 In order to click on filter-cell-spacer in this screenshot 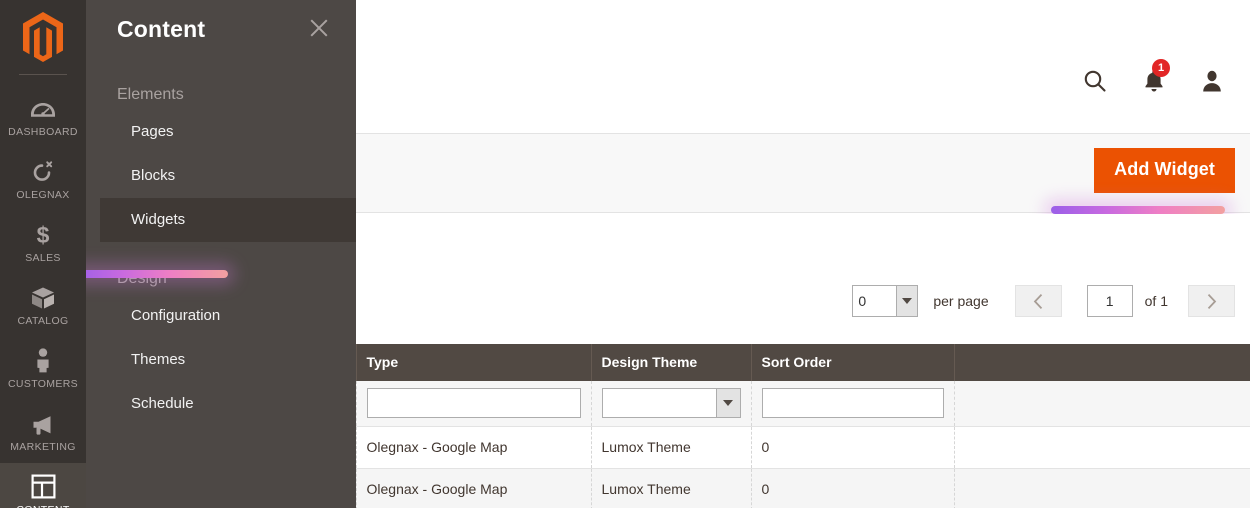, I will do `click(1102, 404)`.